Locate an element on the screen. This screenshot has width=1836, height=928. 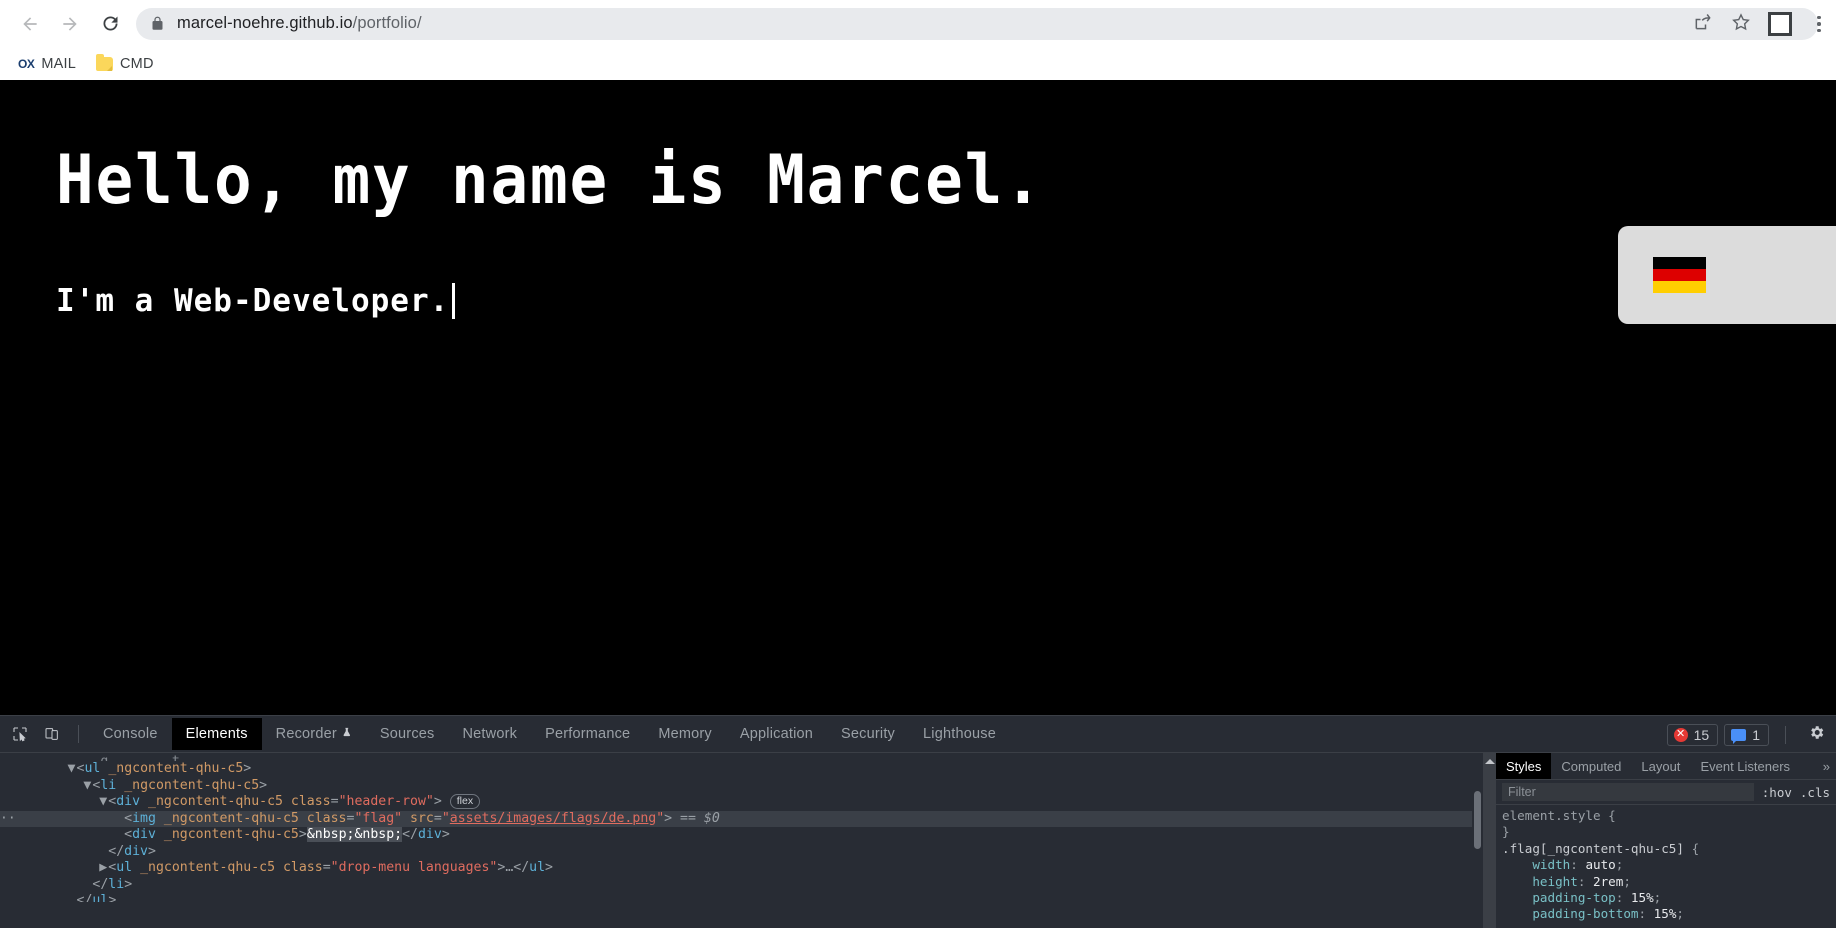
profile-button is located at coordinates (1779, 24).